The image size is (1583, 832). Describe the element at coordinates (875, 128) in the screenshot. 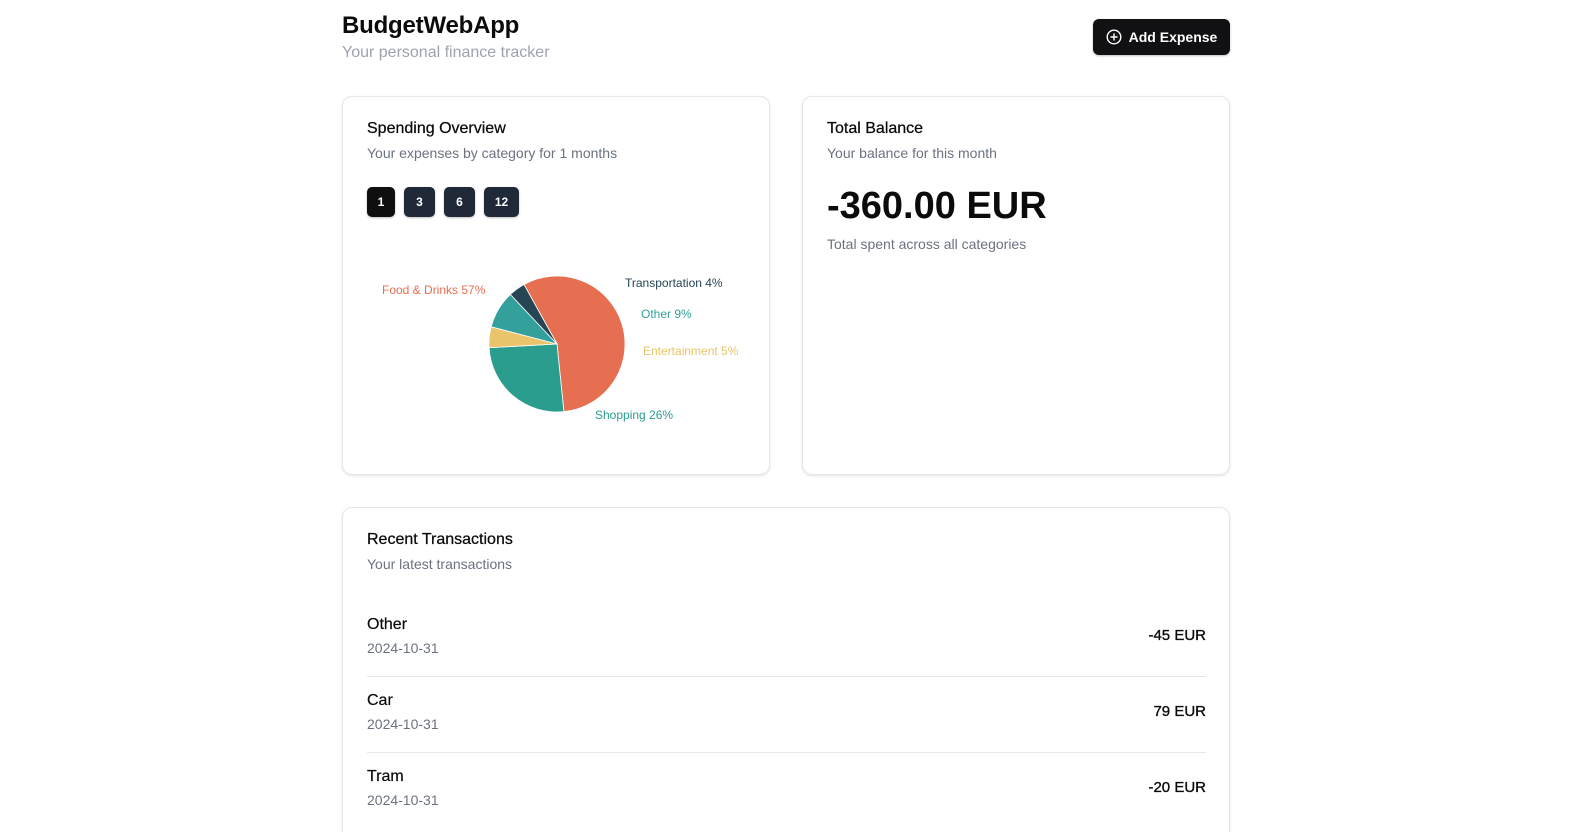

I see `total-balance-title: Total Balance` at that location.